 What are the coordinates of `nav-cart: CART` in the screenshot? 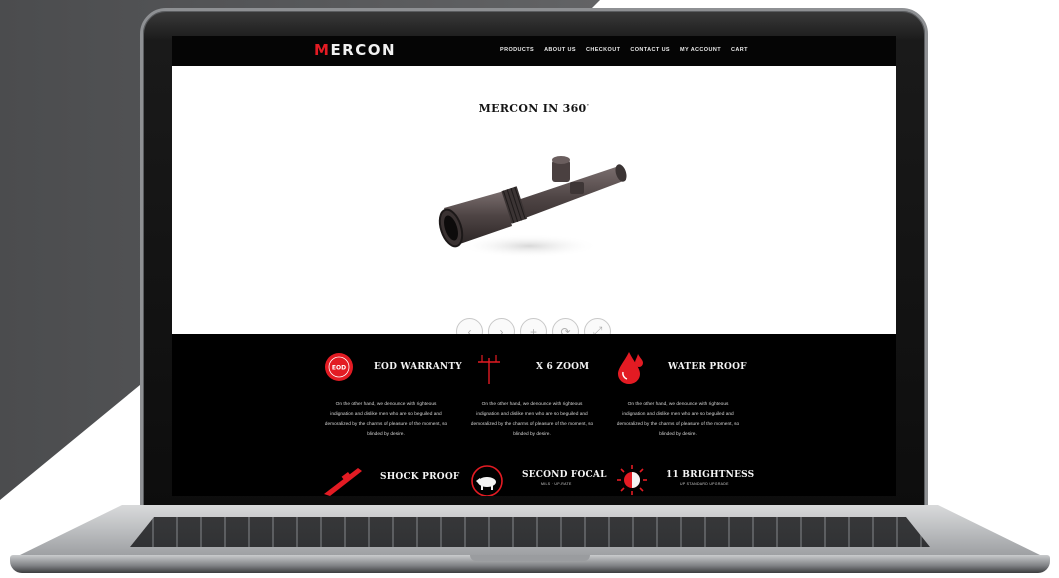 It's located at (739, 50).